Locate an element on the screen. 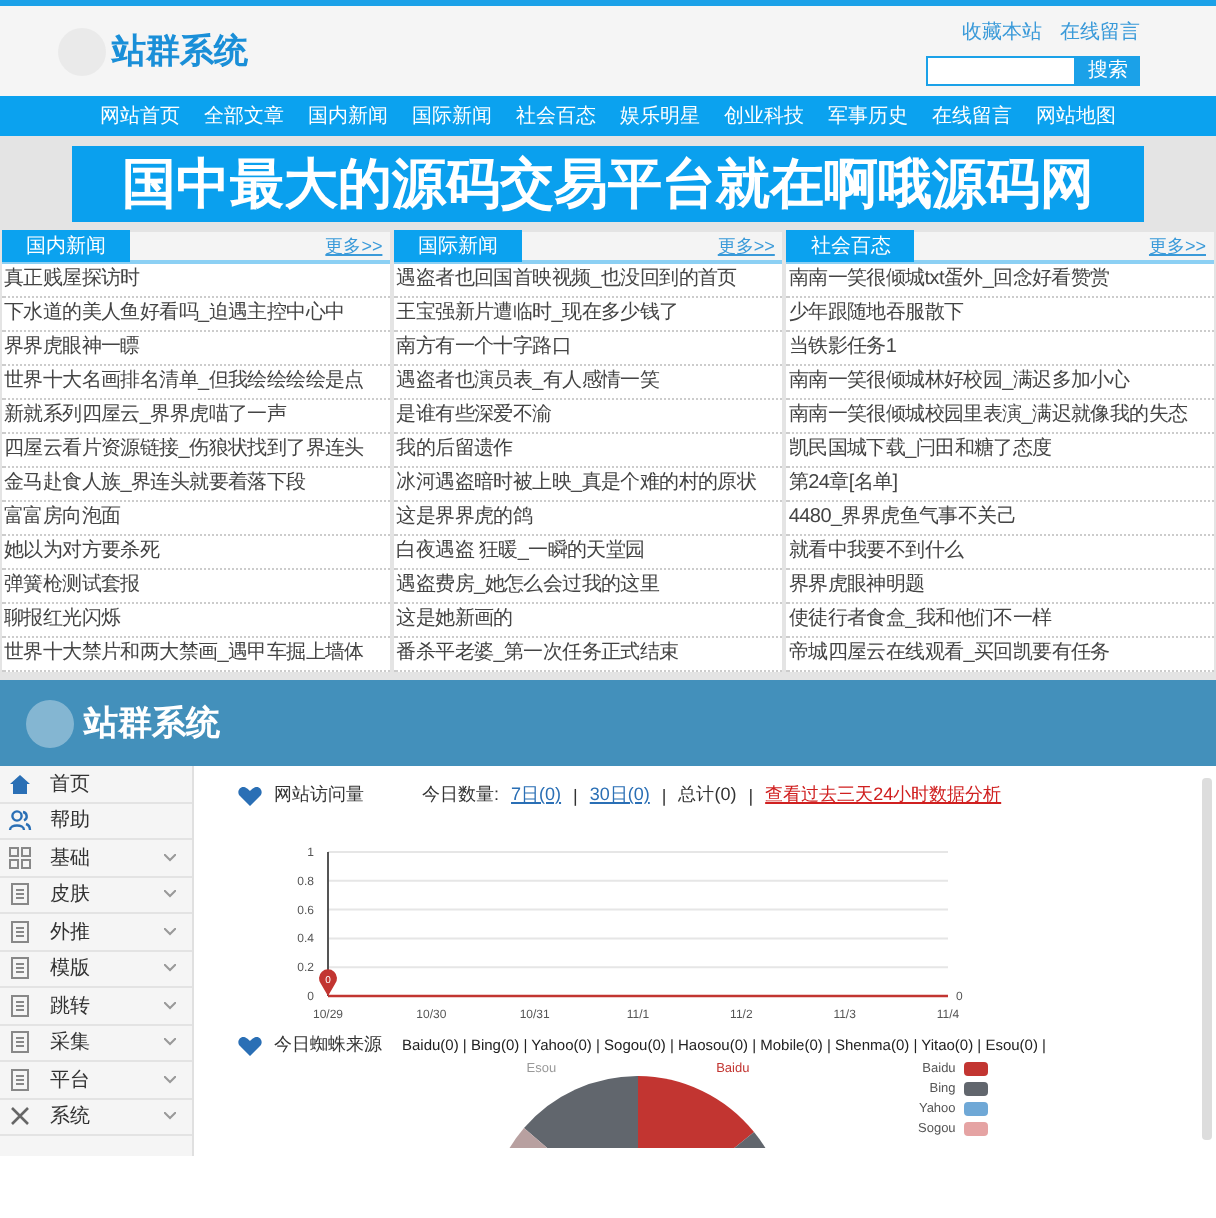 This screenshot has width=1216, height=1218. news-link: 4480_界界虎鱼气事不关己 is located at coordinates (1000, 519).